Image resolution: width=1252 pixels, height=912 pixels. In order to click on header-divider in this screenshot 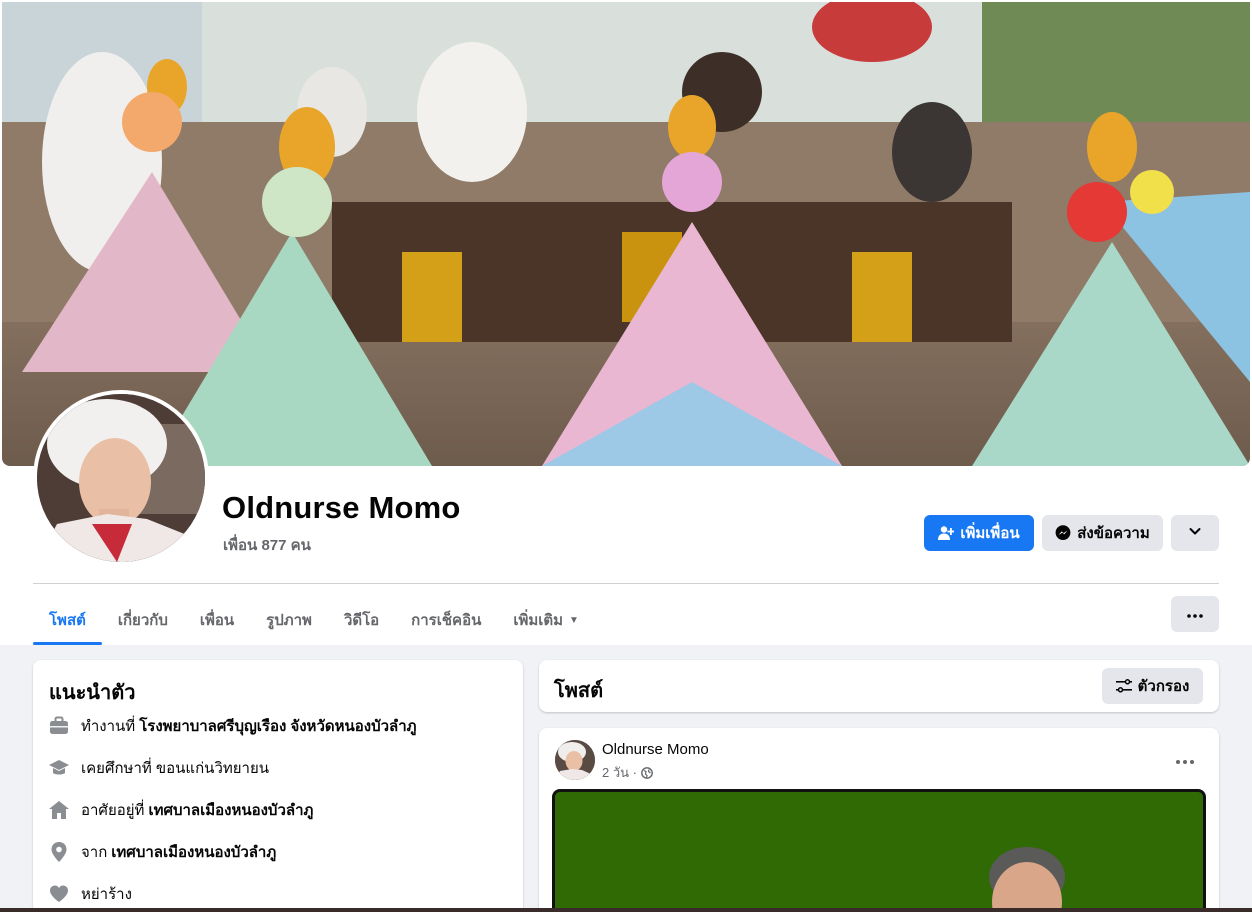, I will do `click(626, 583)`.